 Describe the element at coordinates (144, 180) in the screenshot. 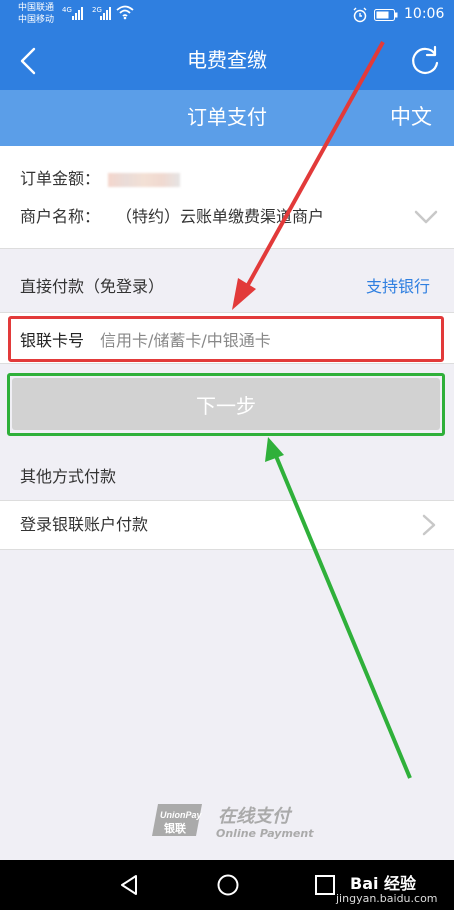

I see `order-amount-value-blurred` at that location.